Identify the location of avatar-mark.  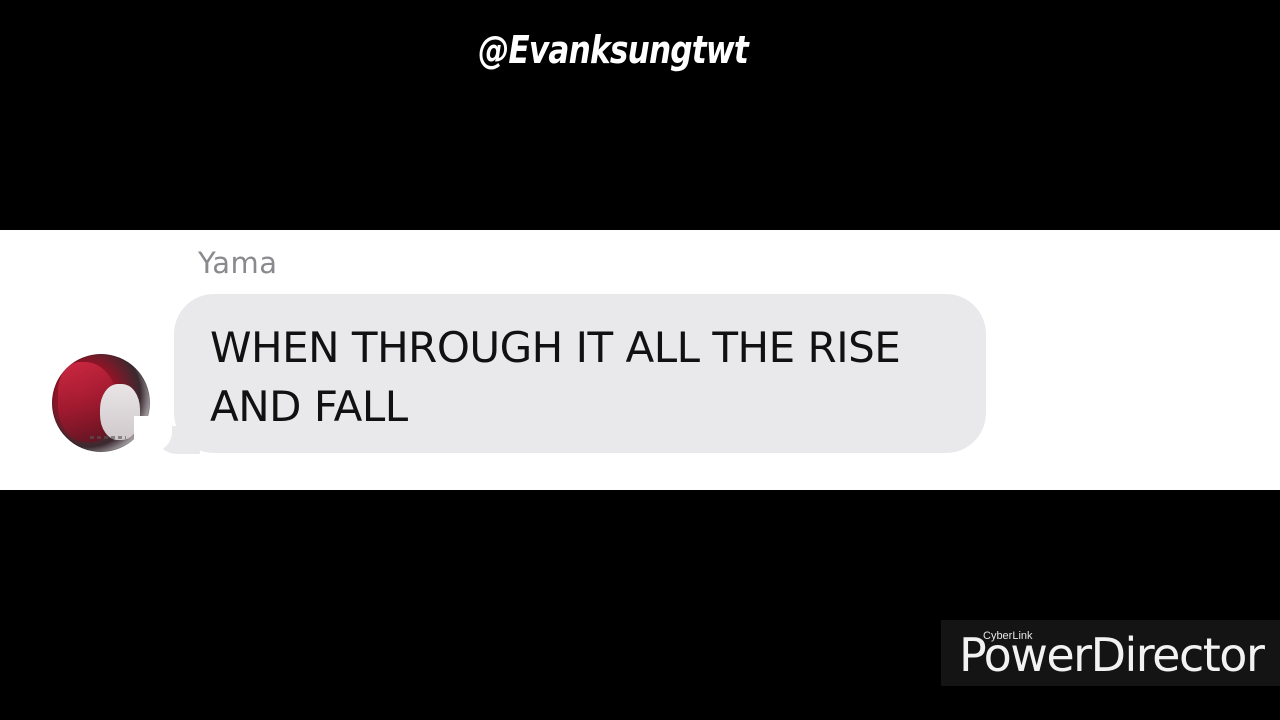
(108, 437).